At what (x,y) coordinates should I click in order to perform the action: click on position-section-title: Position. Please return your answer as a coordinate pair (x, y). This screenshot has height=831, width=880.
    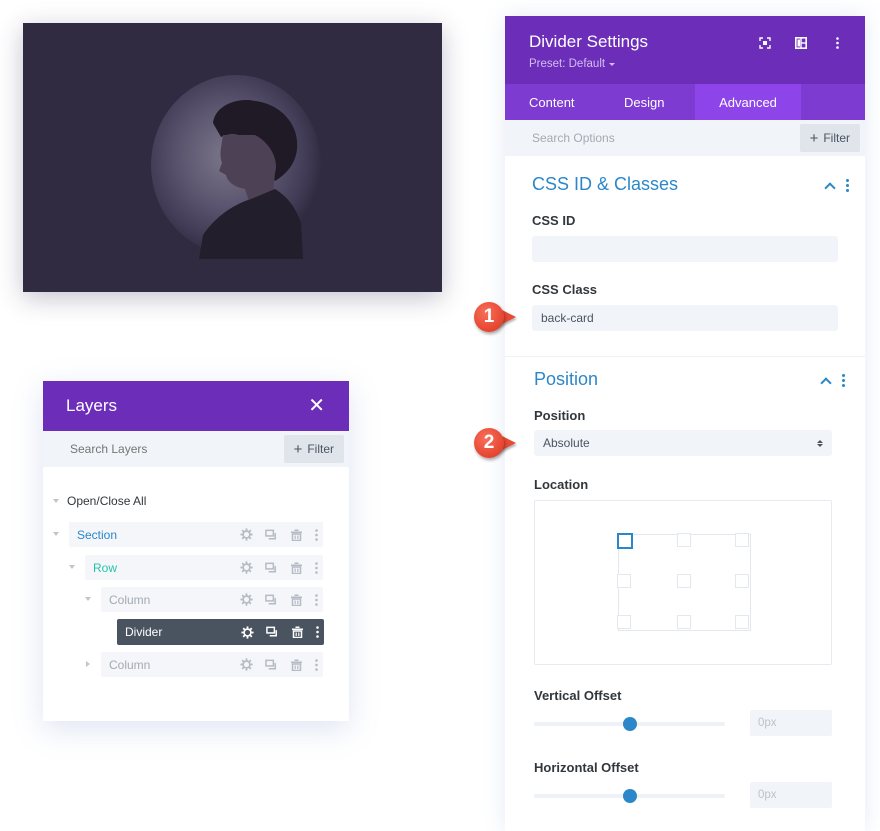
    Looking at the image, I should click on (566, 379).